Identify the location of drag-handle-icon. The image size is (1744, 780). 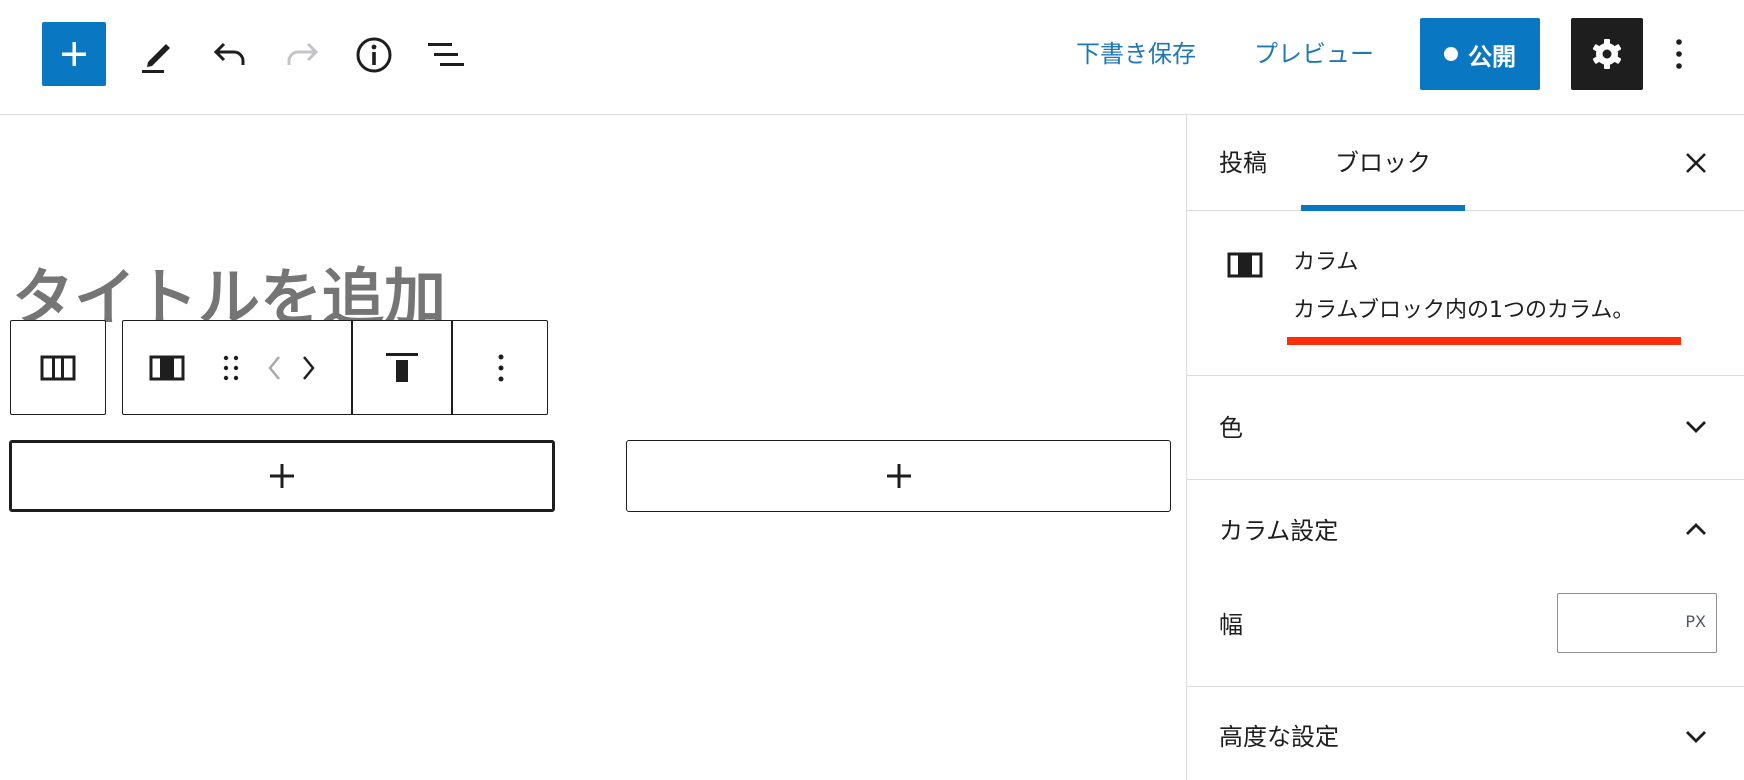
(231, 367).